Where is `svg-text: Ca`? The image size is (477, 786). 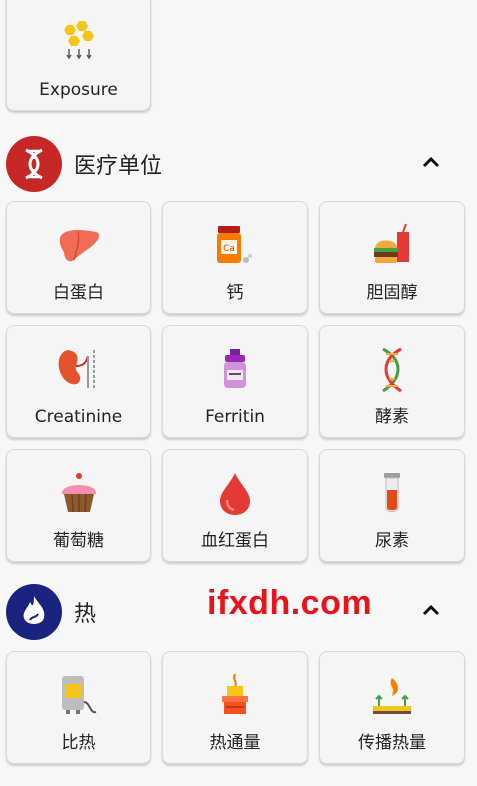 svg-text: Ca is located at coordinates (229, 249).